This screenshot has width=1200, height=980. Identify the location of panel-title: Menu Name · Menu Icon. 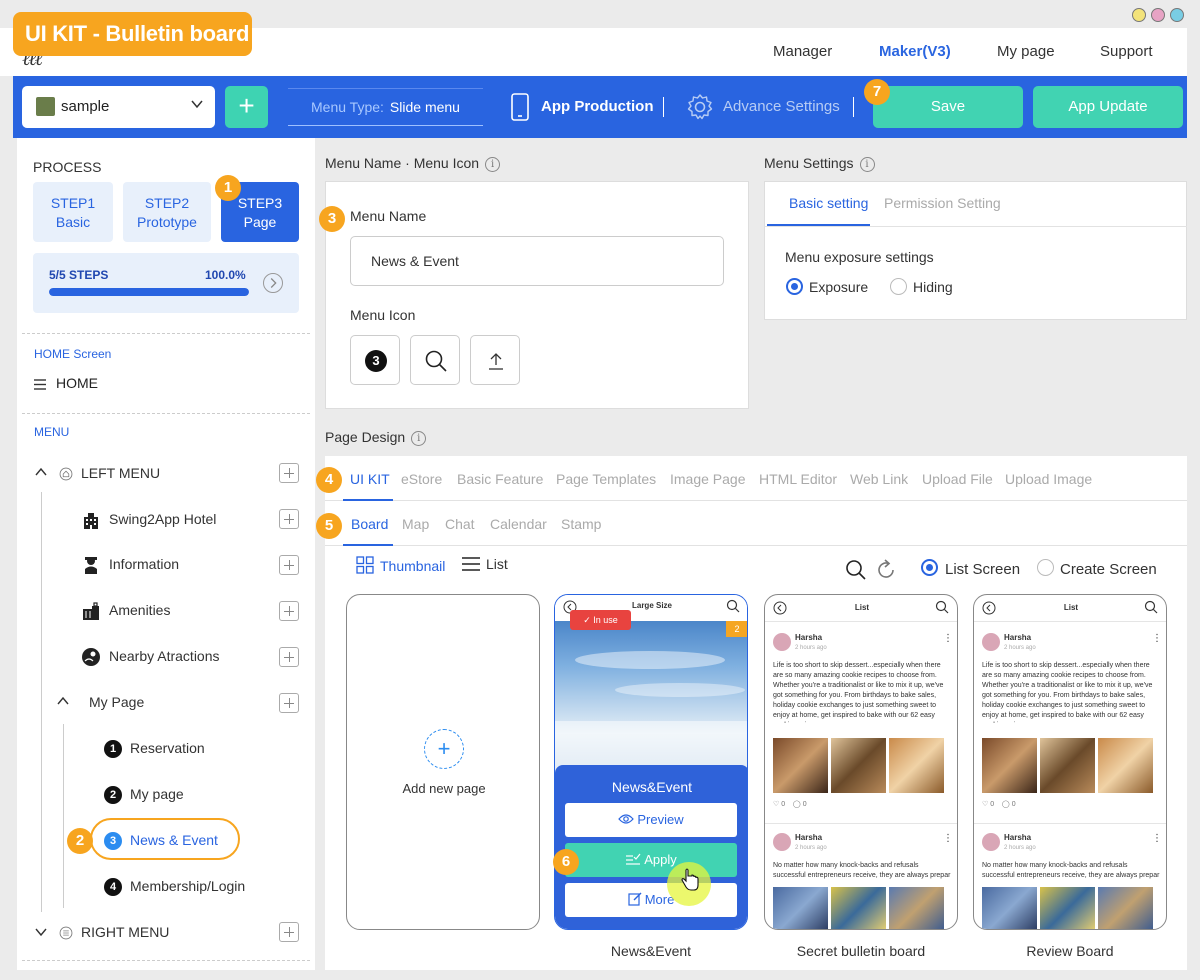
(402, 163).